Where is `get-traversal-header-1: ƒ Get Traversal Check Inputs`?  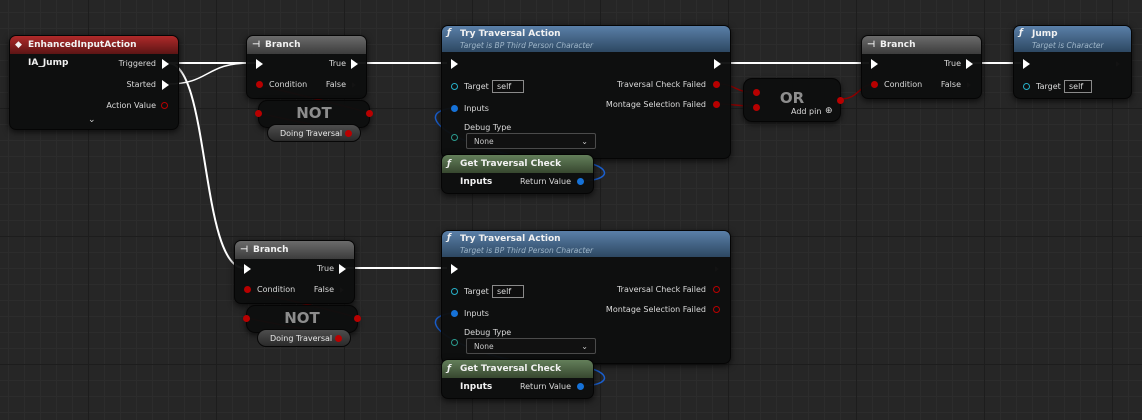 get-traversal-header-1: ƒ Get Traversal Check Inputs is located at coordinates (517, 171).